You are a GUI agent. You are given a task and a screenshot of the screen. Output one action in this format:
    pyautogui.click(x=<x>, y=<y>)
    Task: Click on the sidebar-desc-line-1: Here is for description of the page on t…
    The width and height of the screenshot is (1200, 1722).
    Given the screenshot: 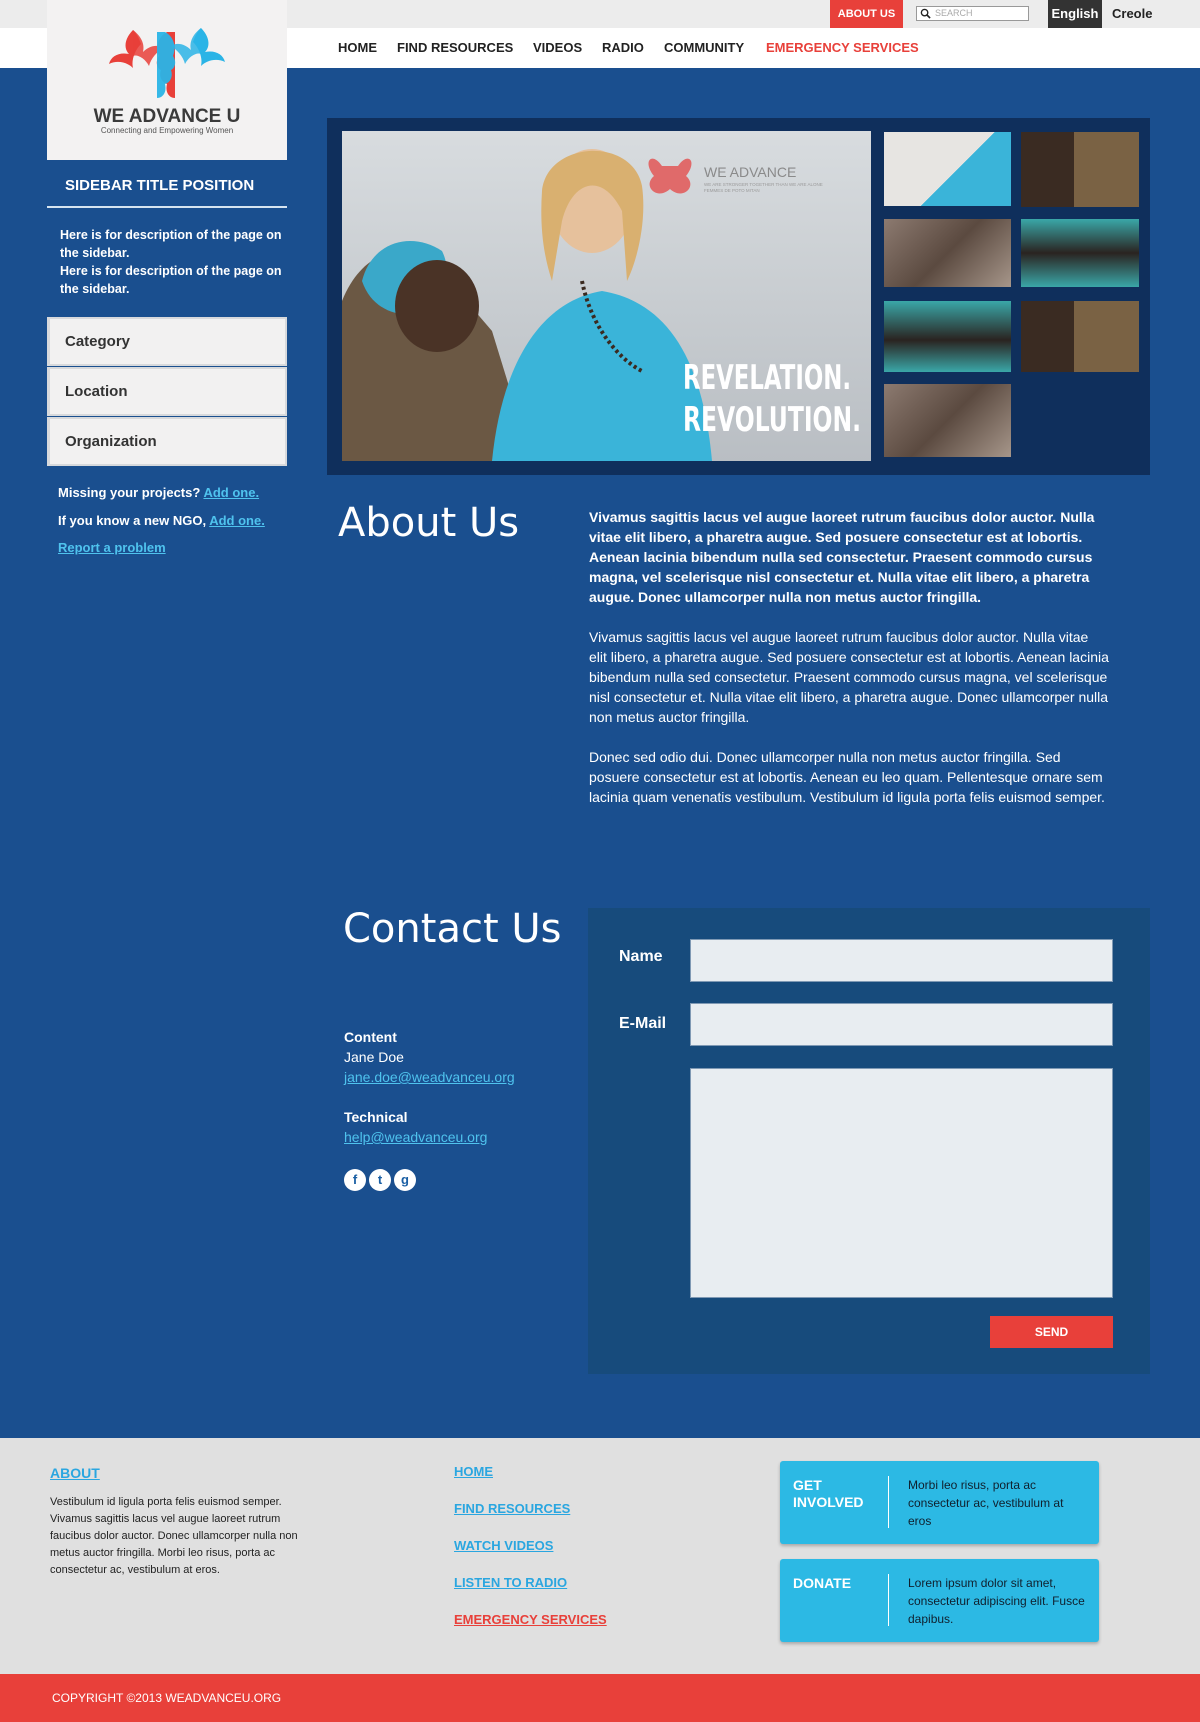 What is the action you would take?
    pyautogui.click(x=171, y=244)
    